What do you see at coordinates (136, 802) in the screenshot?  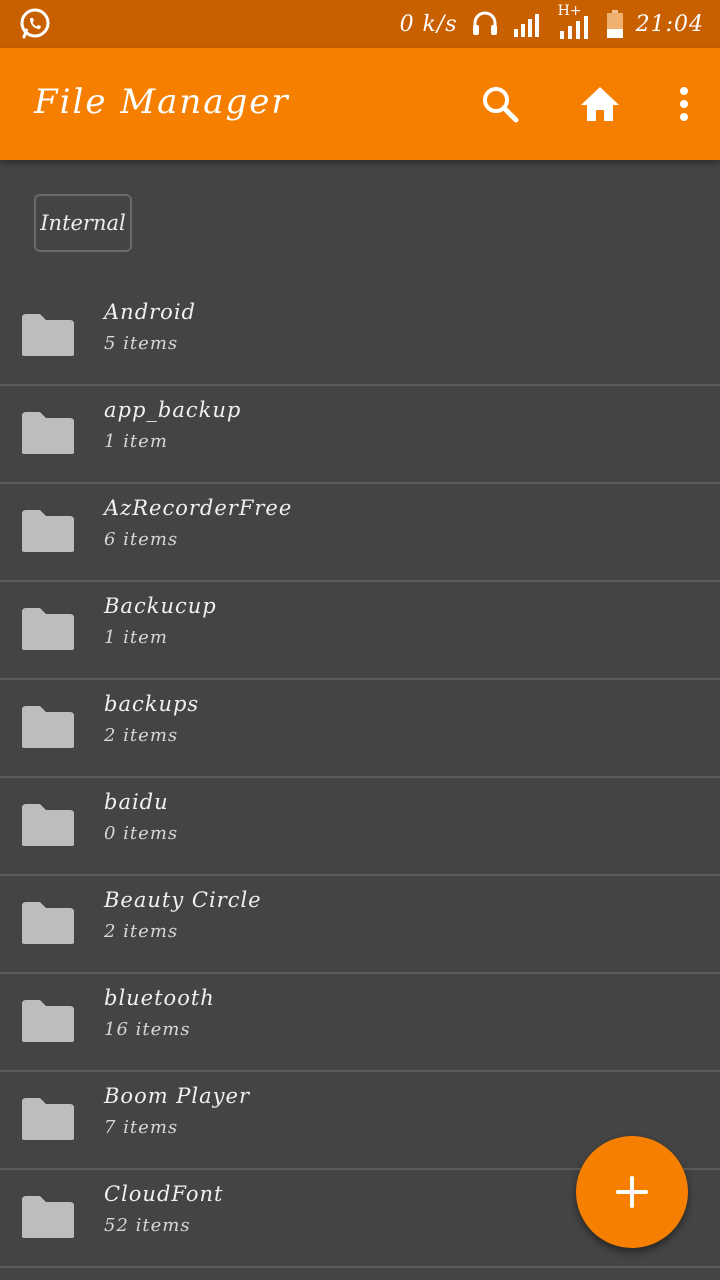 I see `folder-name: baidu` at bounding box center [136, 802].